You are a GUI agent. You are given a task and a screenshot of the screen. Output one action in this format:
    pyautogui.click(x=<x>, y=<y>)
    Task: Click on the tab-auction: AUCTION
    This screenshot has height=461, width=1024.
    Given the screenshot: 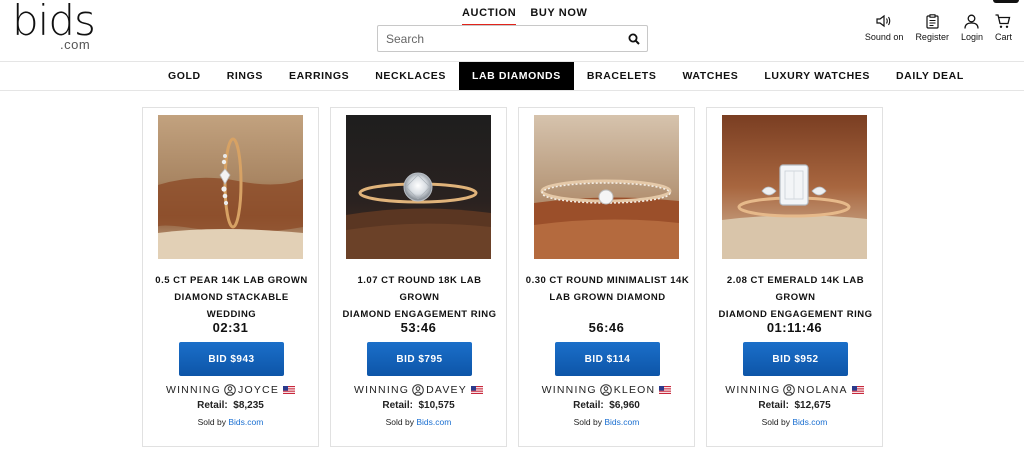 What is the action you would take?
    pyautogui.click(x=489, y=16)
    